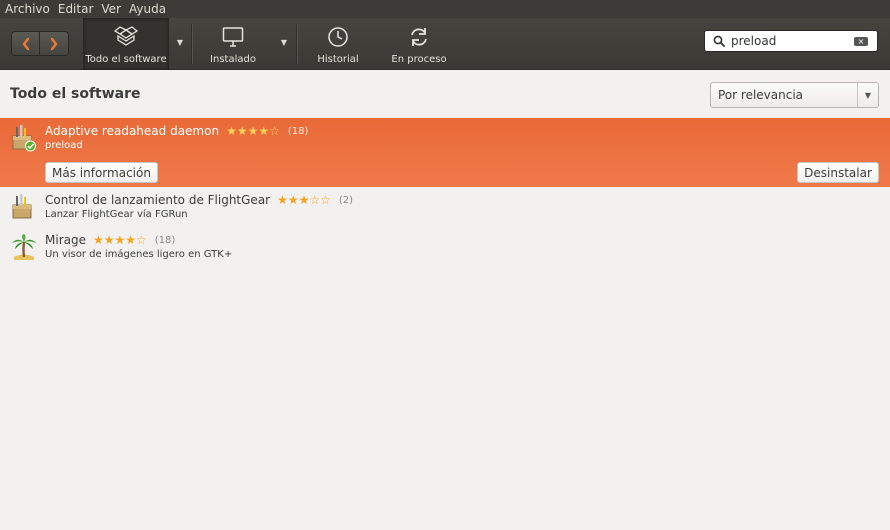  I want to click on page-header: Todo el software Por relevancia ▼, so click(445, 94).